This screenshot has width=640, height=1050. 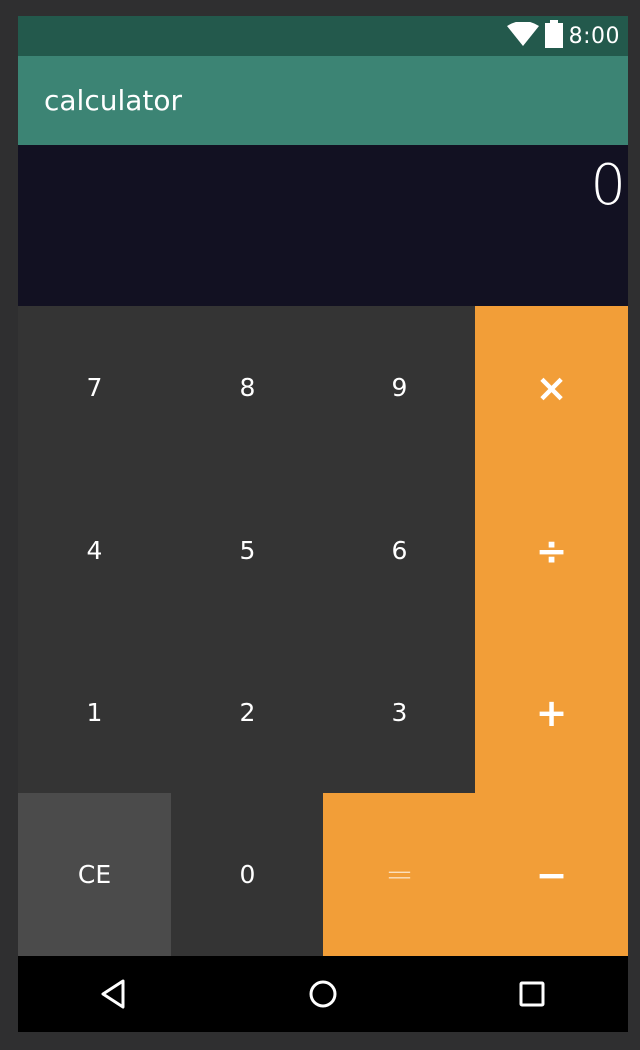 I want to click on key-7: 7, so click(x=94, y=387).